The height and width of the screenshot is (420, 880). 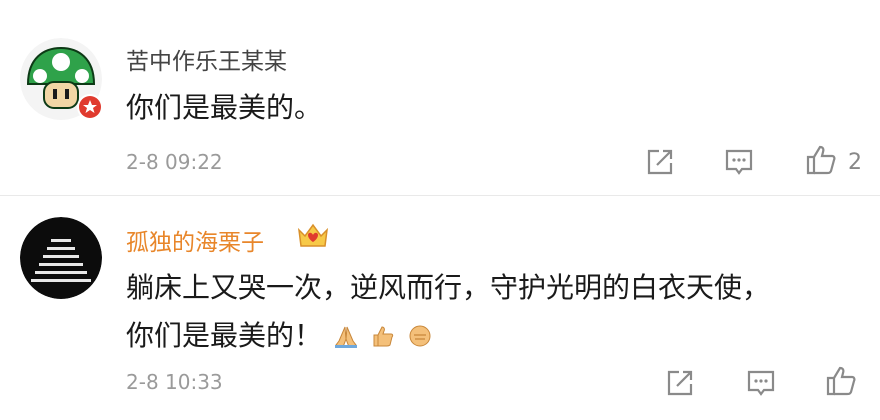 I want to click on comment-time: 2-8 09:22, so click(x=174, y=162).